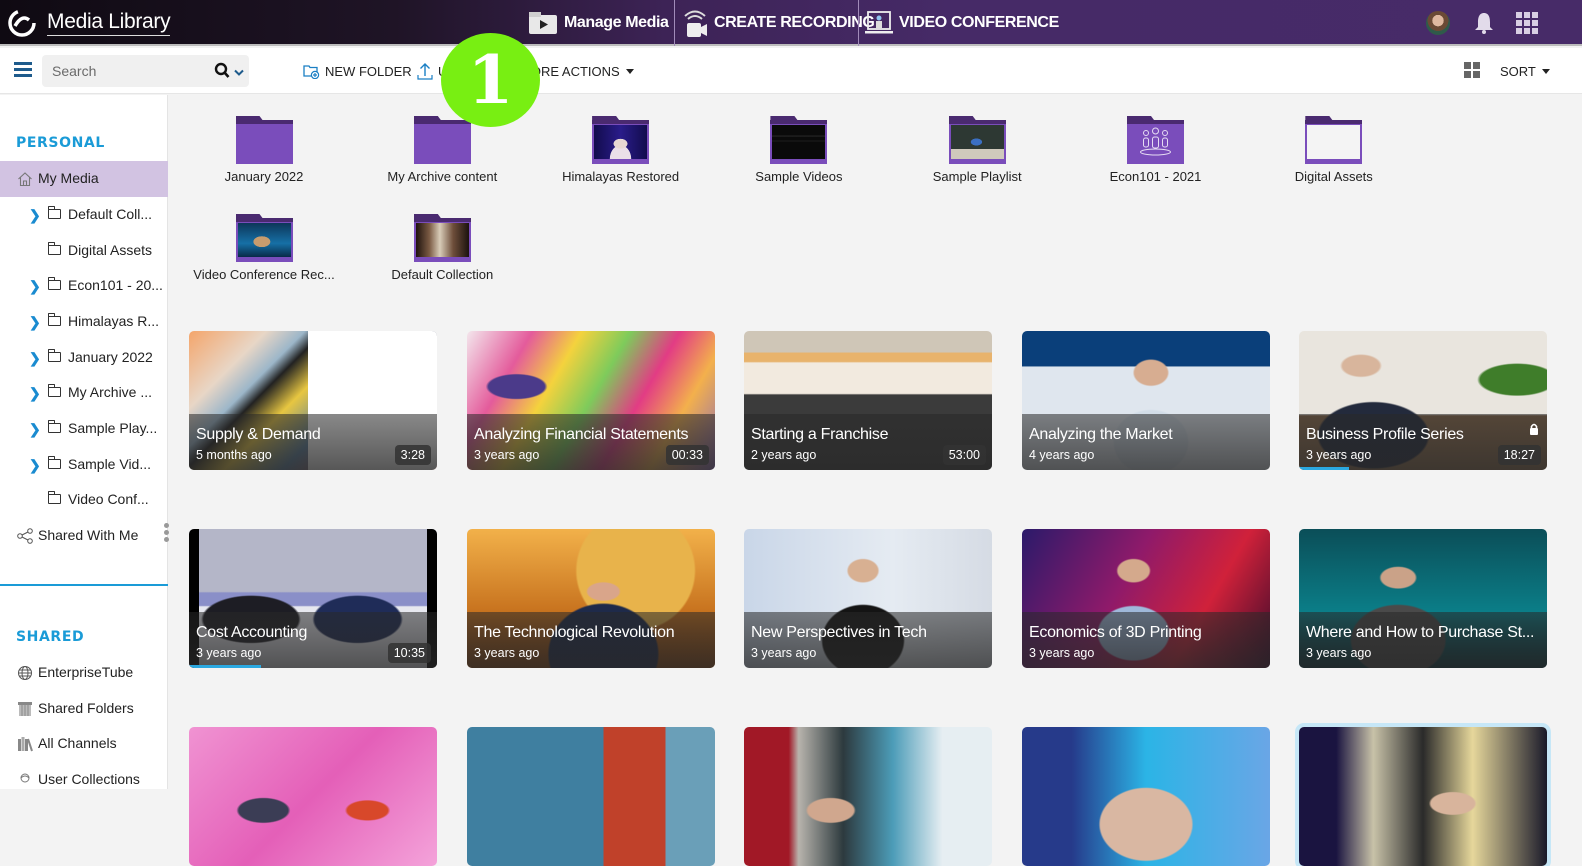 The width and height of the screenshot is (1582, 866). I want to click on share-icon, so click(25, 537).